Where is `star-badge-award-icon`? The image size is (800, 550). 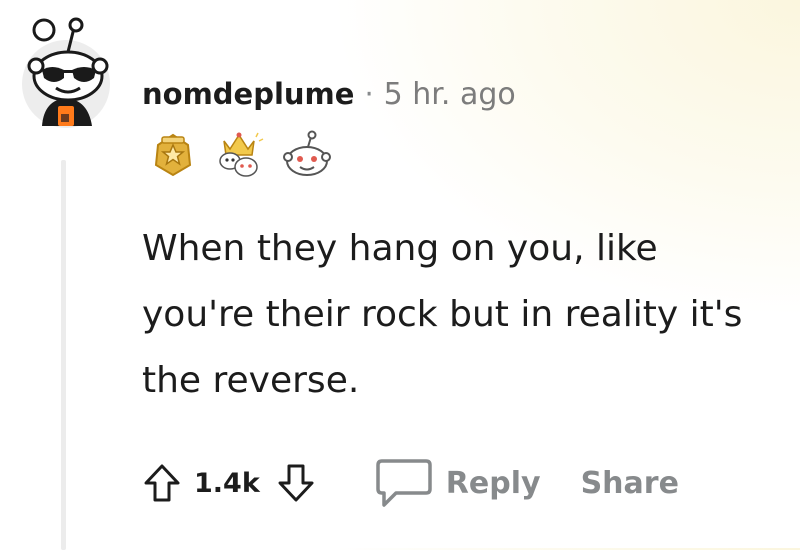 star-badge-award-icon is located at coordinates (173, 154).